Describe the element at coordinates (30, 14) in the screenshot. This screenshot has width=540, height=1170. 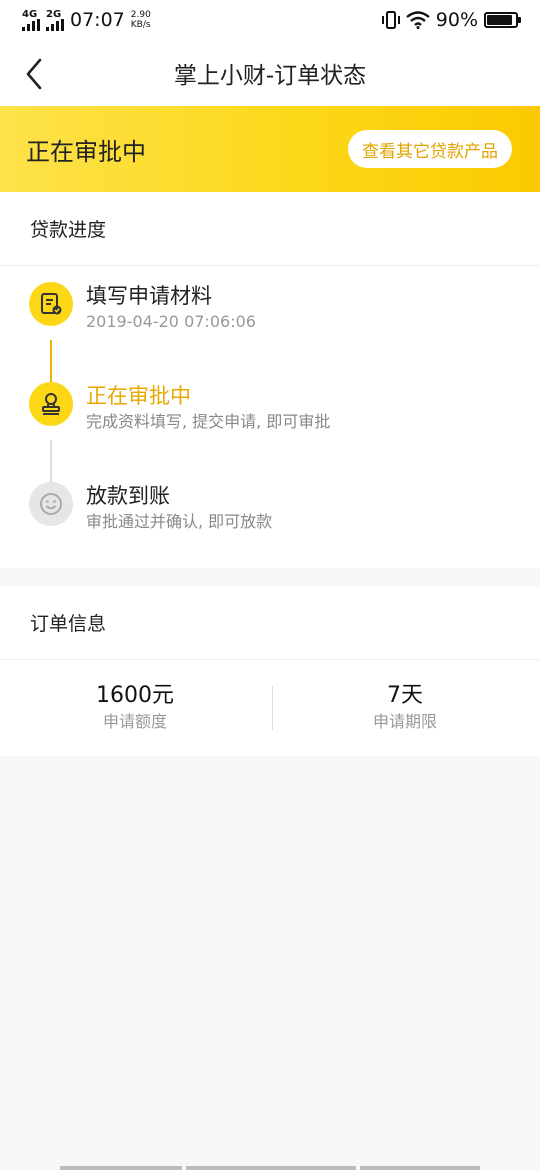
I see `network-4g-label: 4G` at that location.